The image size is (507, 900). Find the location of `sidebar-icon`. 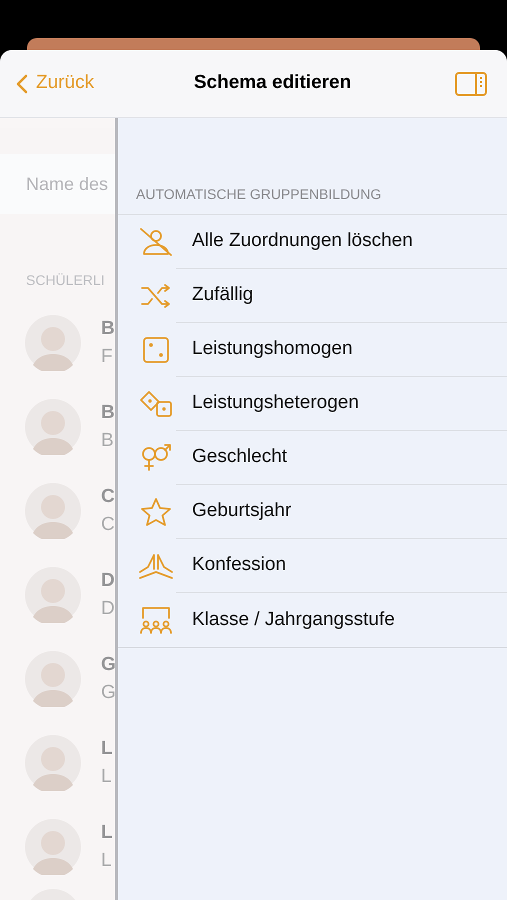

sidebar-icon is located at coordinates (471, 84).